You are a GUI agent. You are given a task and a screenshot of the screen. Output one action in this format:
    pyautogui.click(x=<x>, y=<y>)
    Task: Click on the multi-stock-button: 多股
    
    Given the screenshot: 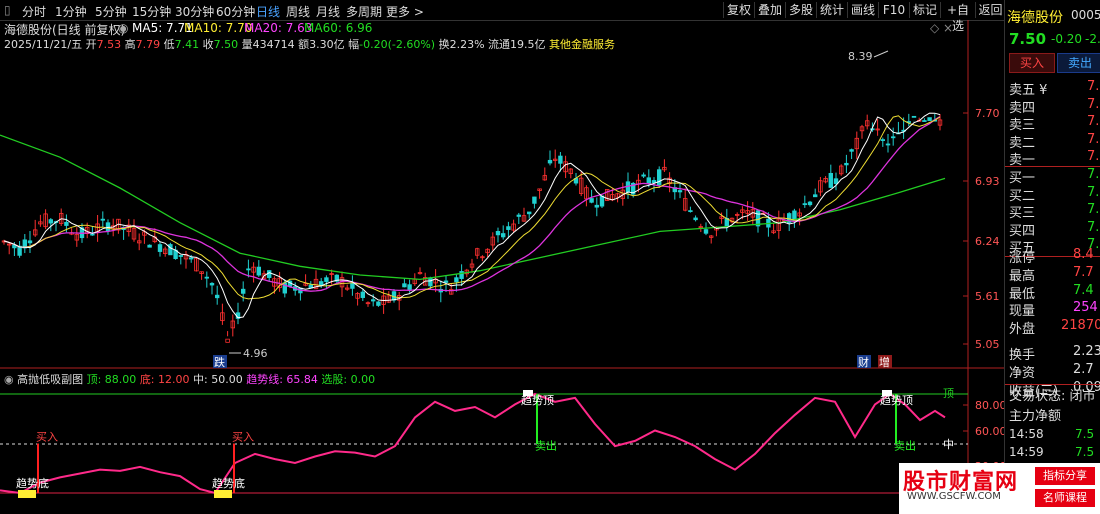 What is the action you would take?
    pyautogui.click(x=800, y=10)
    